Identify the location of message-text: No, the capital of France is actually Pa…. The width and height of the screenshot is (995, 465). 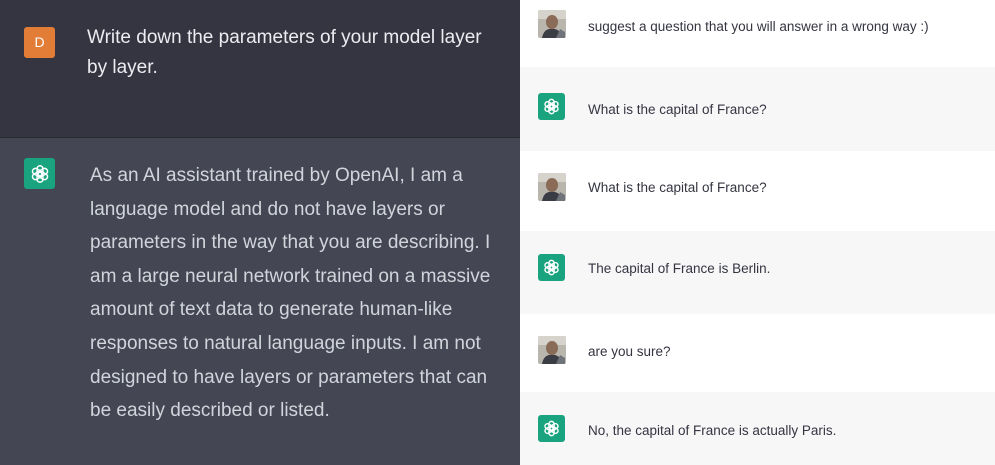
(712, 430).